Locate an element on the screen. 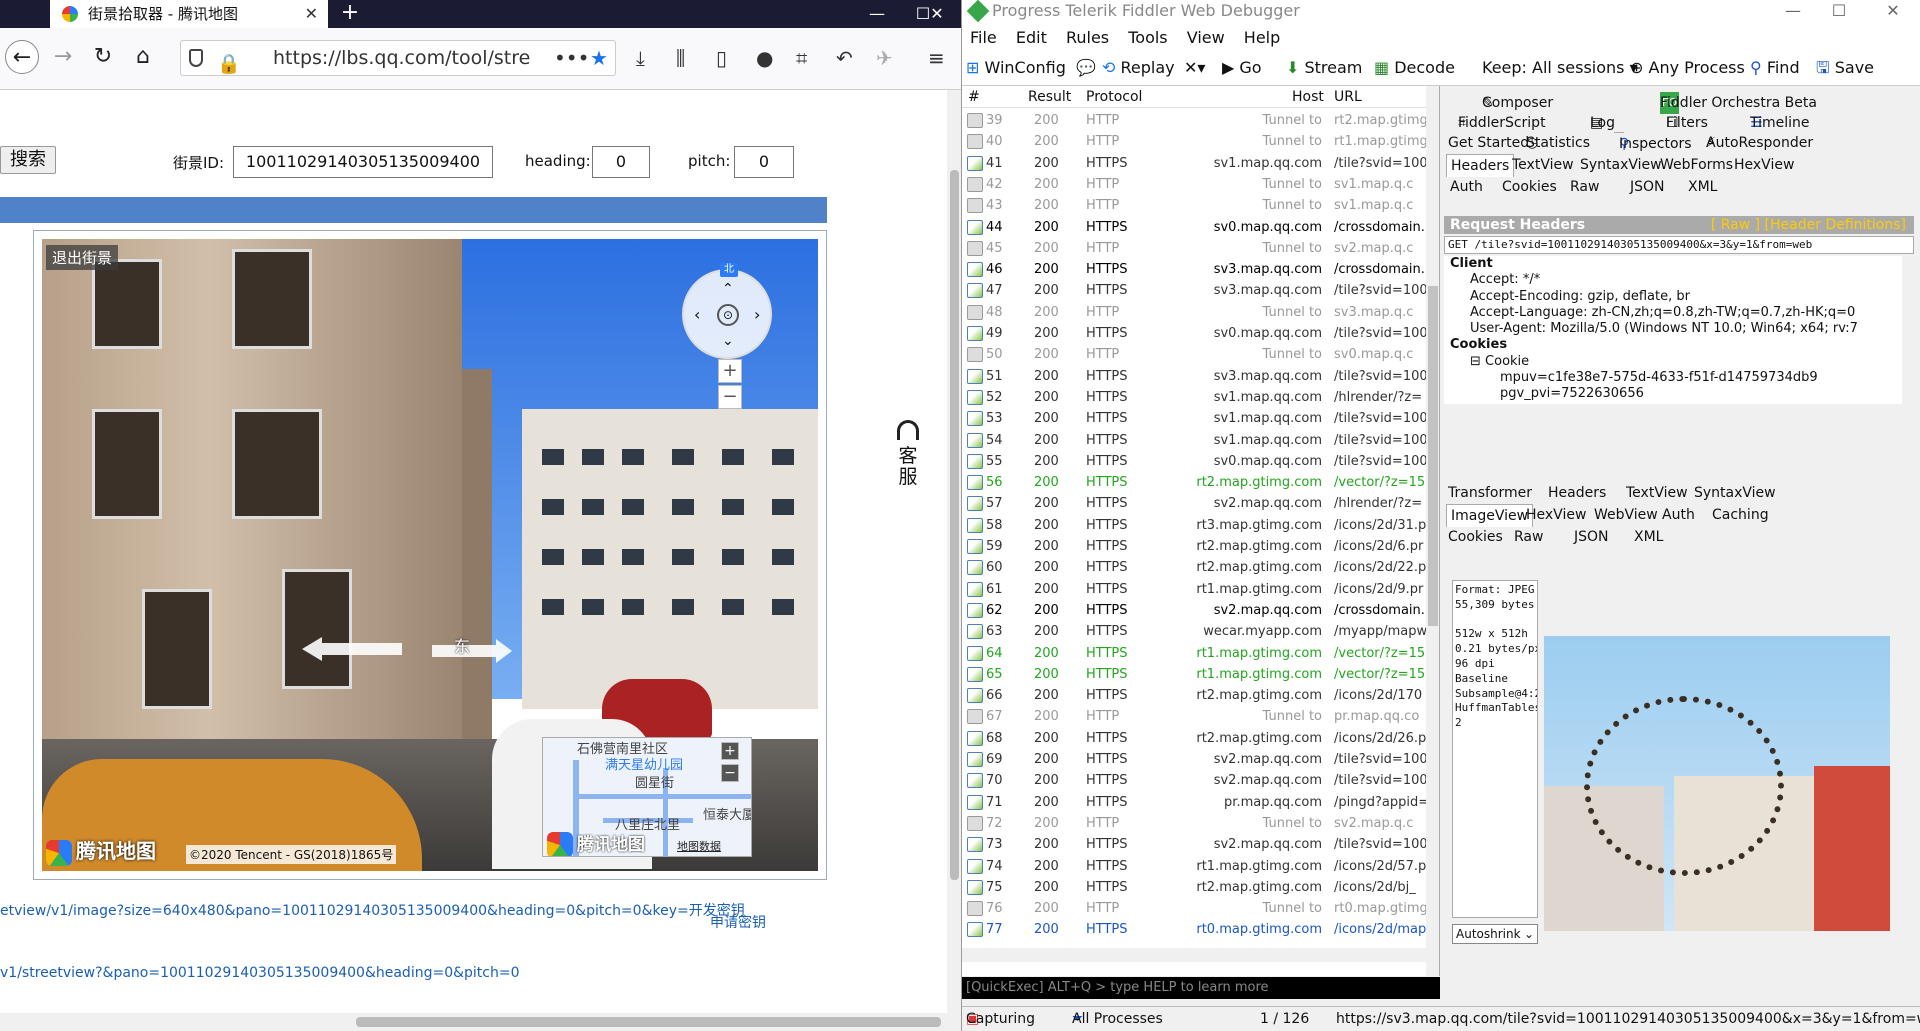 The width and height of the screenshot is (1920, 1031). menu-rules: Rules is located at coordinates (1087, 37).